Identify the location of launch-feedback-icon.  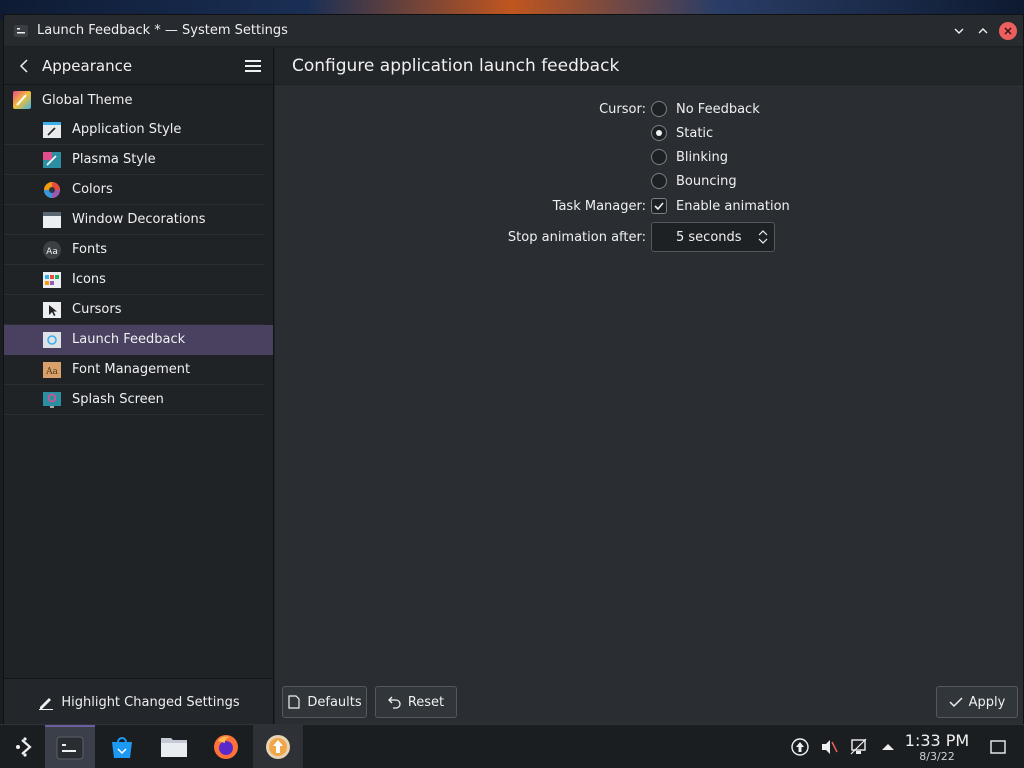
(52, 340).